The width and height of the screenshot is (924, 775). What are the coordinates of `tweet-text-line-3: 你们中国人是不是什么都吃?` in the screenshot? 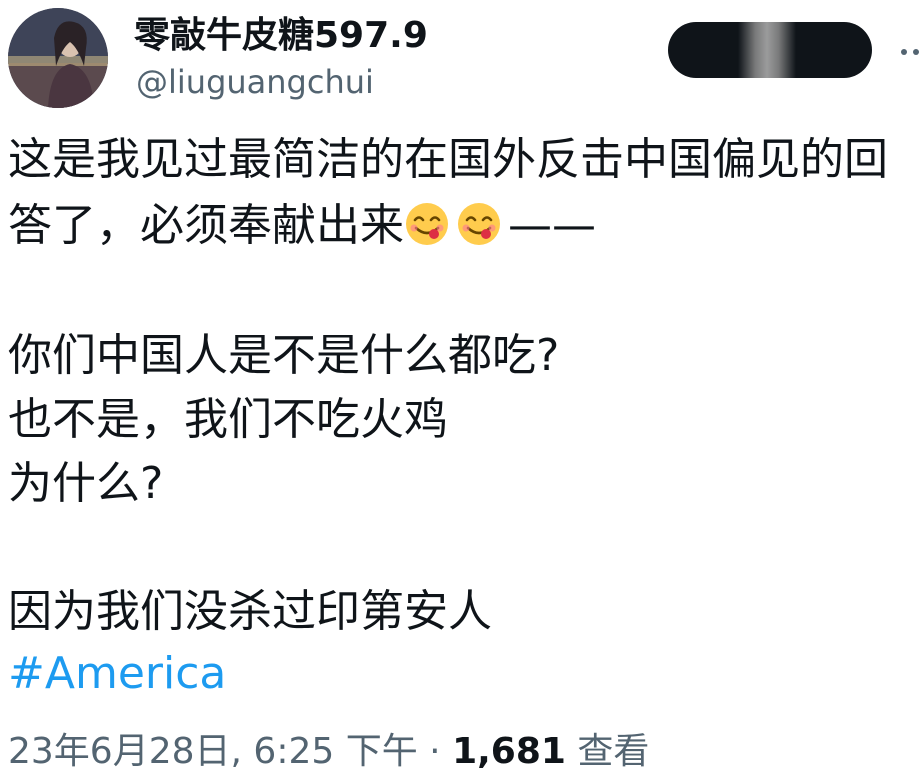 It's located at (284, 355).